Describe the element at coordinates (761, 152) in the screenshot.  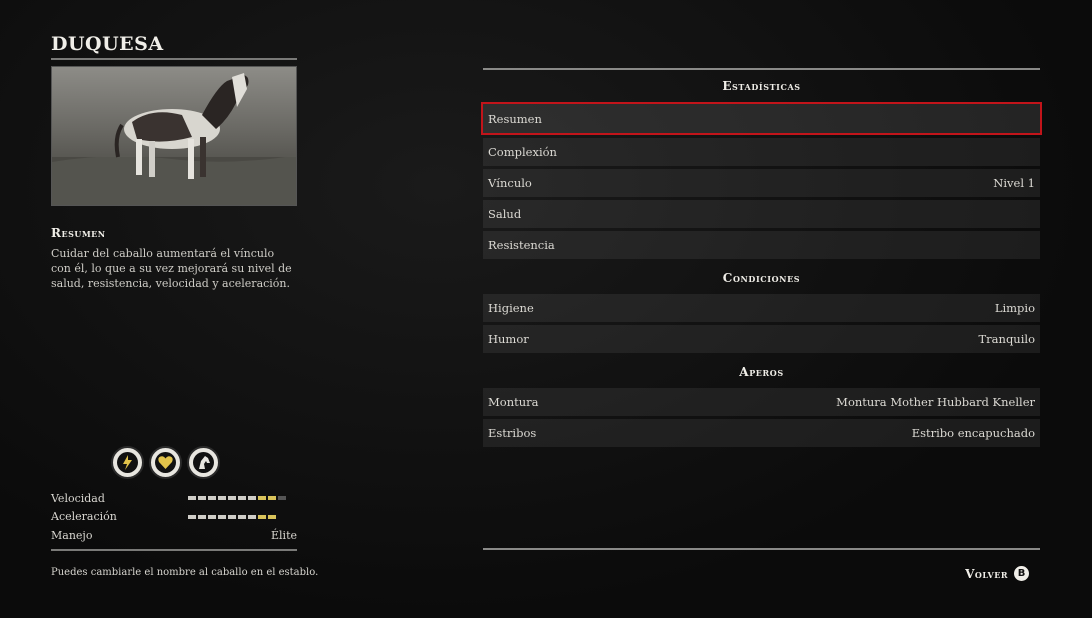
I see `menu-item-build: Complexión` at that location.